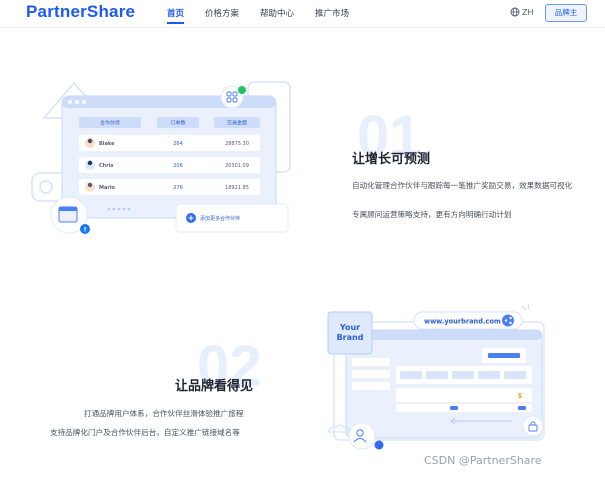  What do you see at coordinates (220, 218) in the screenshot?
I see `add-partner-label: 添加更多合作伙伴` at bounding box center [220, 218].